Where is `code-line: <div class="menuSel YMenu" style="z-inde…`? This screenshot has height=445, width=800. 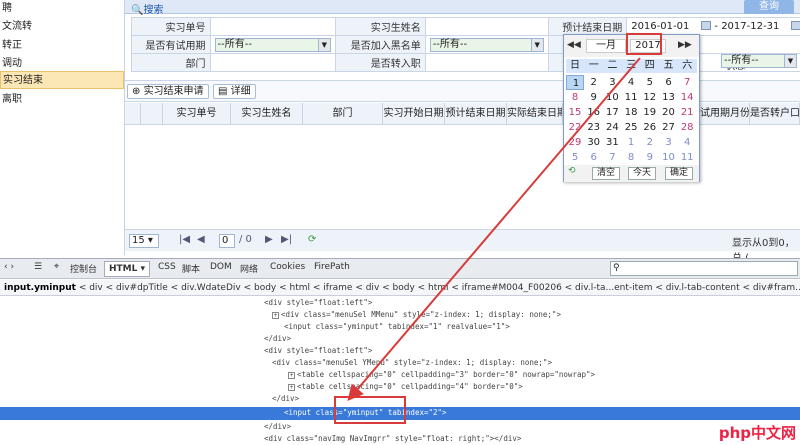 code-line: <div class="menuSel YMenu" style="z-inde… is located at coordinates (412, 363).